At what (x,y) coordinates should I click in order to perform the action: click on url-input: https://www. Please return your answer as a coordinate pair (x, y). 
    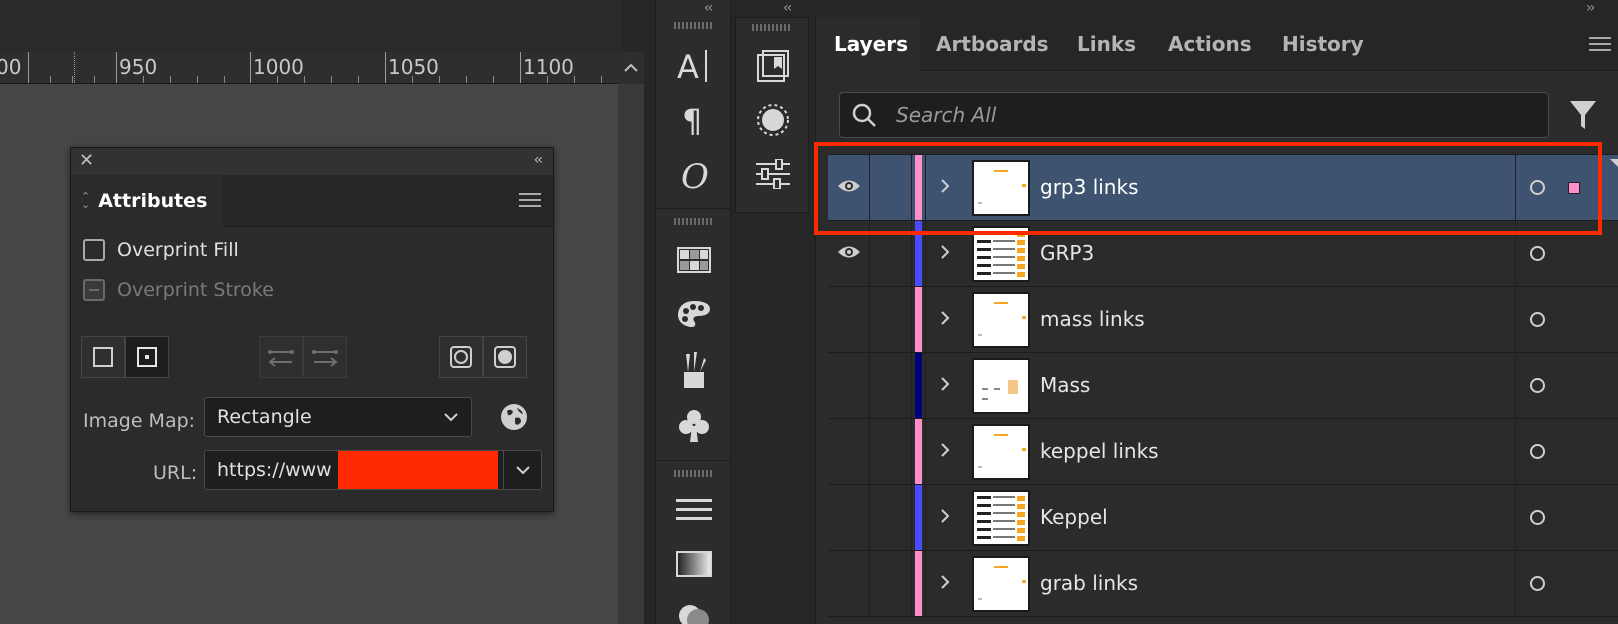
    Looking at the image, I should click on (373, 470).